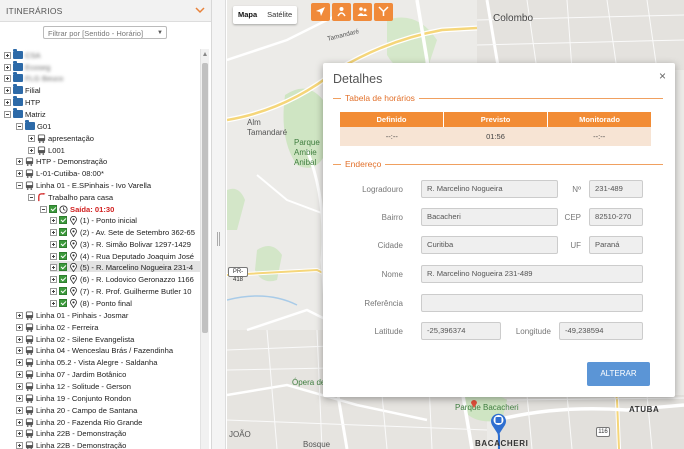  Describe the element at coordinates (93, 219) in the screenshot. I see `tree-point: (1) - Ponto inicial` at that location.